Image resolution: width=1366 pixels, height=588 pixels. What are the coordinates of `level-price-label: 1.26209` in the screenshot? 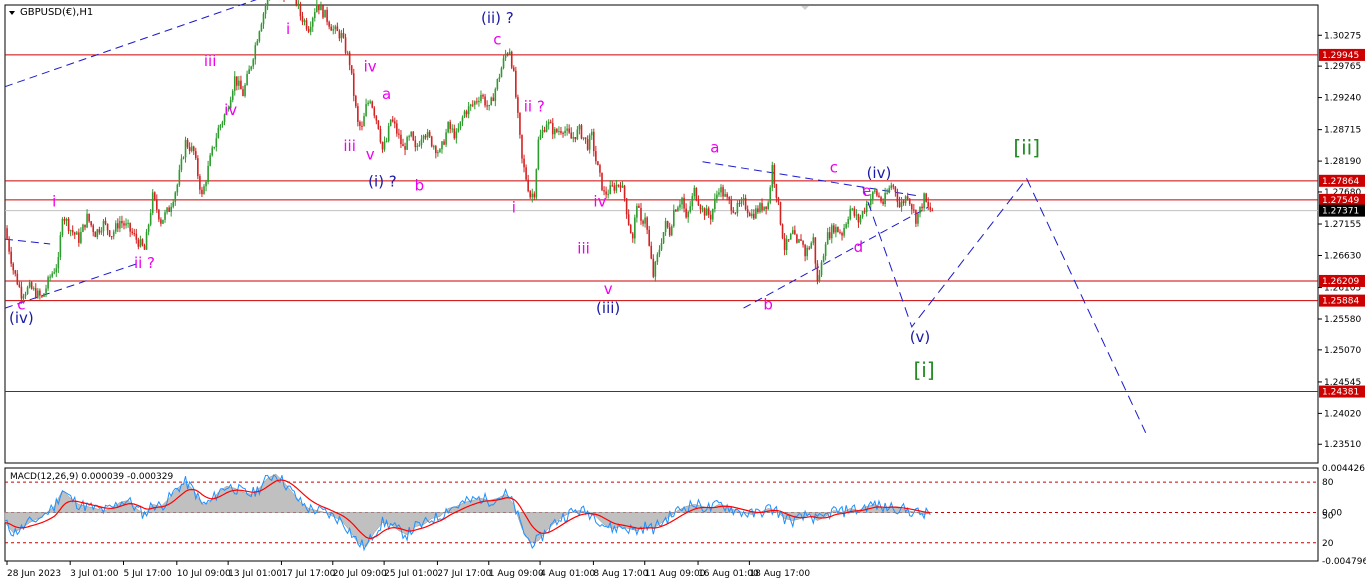 It's located at (1340, 282).